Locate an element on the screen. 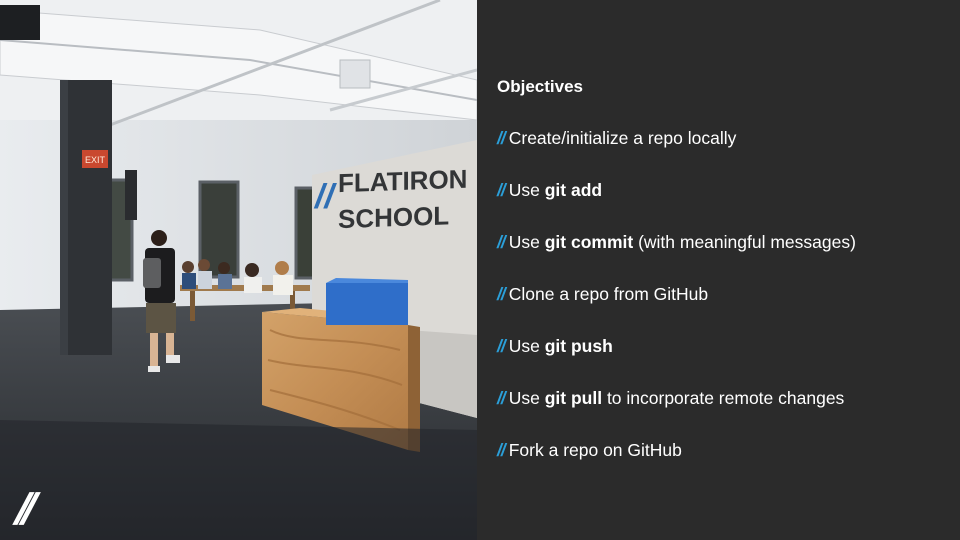 This screenshot has width=960, height=540. sign-slashes: // is located at coordinates (325, 197).